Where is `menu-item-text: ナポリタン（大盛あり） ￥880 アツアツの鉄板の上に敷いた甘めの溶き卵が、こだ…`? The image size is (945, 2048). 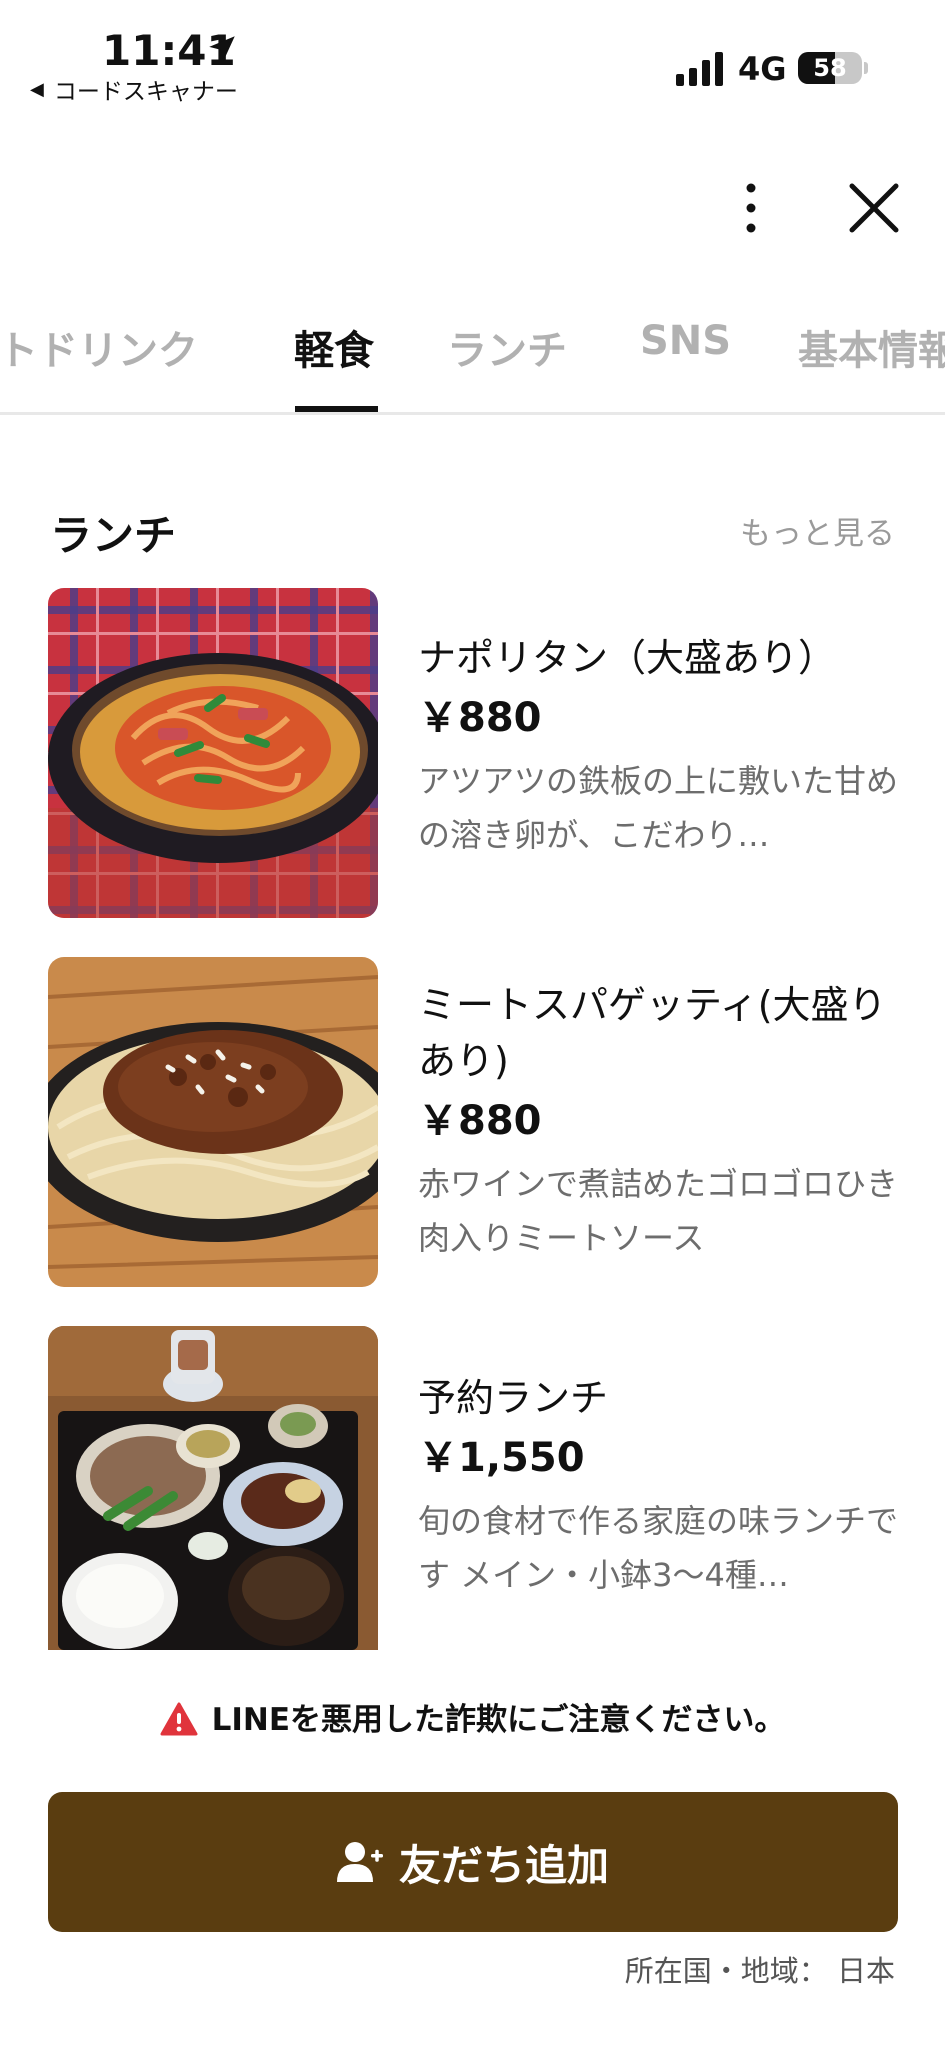
menu-item-text: ナポリタン（大盛あり） ￥880 アツアツの鉄板の上に敷いた甘めの溶き卵が、こだ… is located at coordinates (668, 725).